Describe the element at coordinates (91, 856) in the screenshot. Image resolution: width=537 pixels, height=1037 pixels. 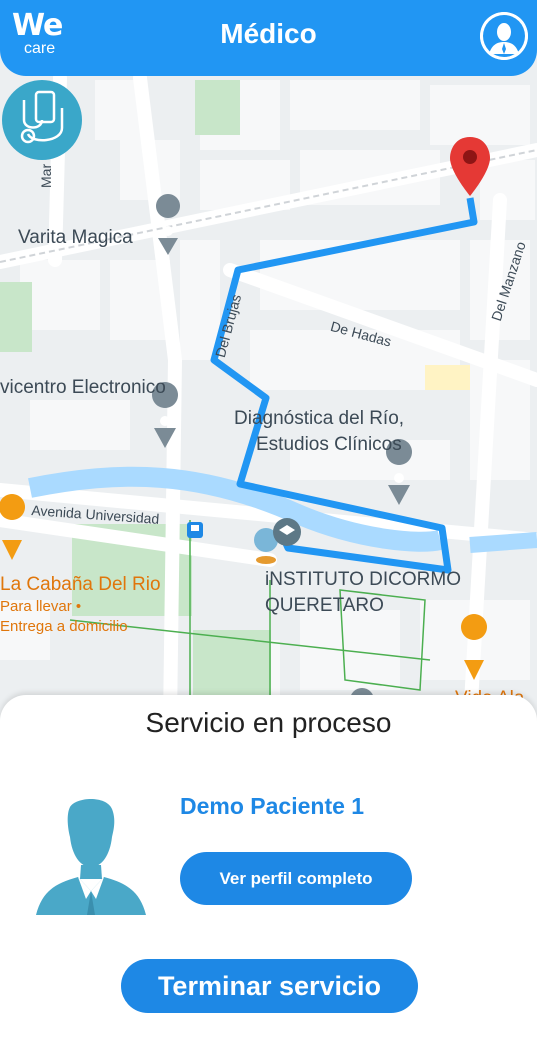
I see `patient-avatar-icon` at that location.